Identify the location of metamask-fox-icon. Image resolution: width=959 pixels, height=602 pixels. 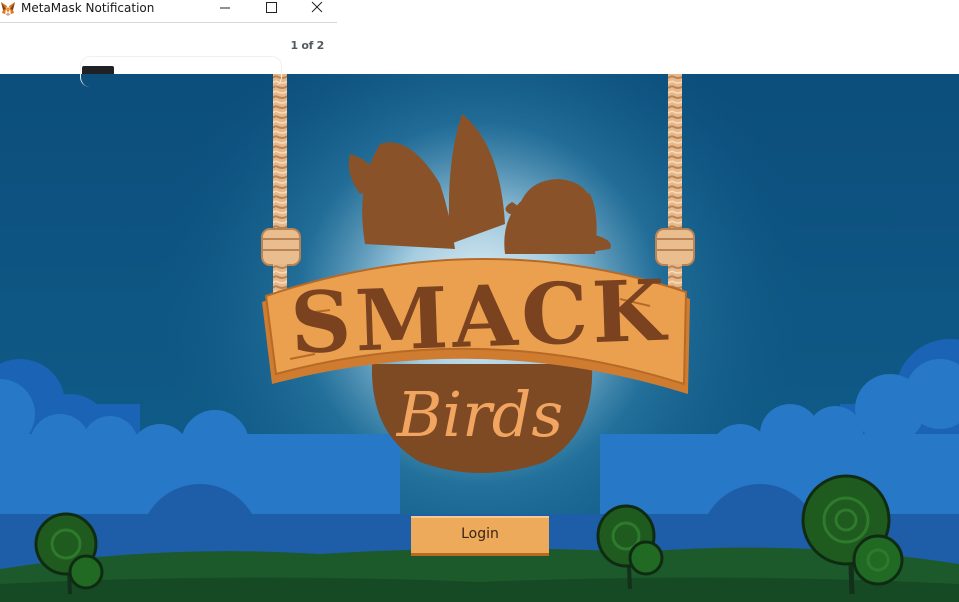
(8, 9).